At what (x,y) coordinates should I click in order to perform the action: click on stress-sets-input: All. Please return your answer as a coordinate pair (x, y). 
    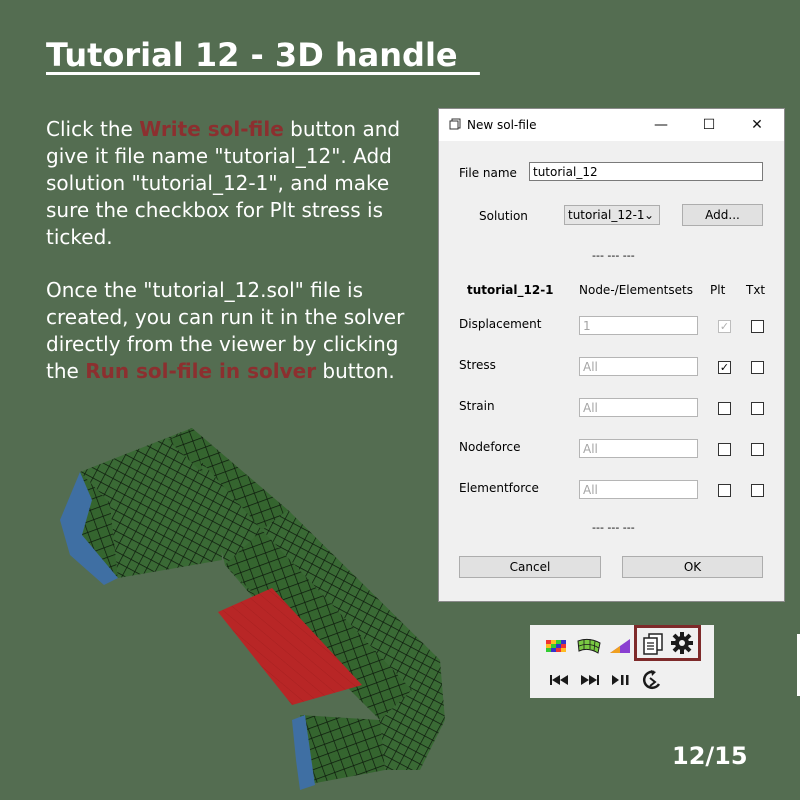
    Looking at the image, I should click on (638, 366).